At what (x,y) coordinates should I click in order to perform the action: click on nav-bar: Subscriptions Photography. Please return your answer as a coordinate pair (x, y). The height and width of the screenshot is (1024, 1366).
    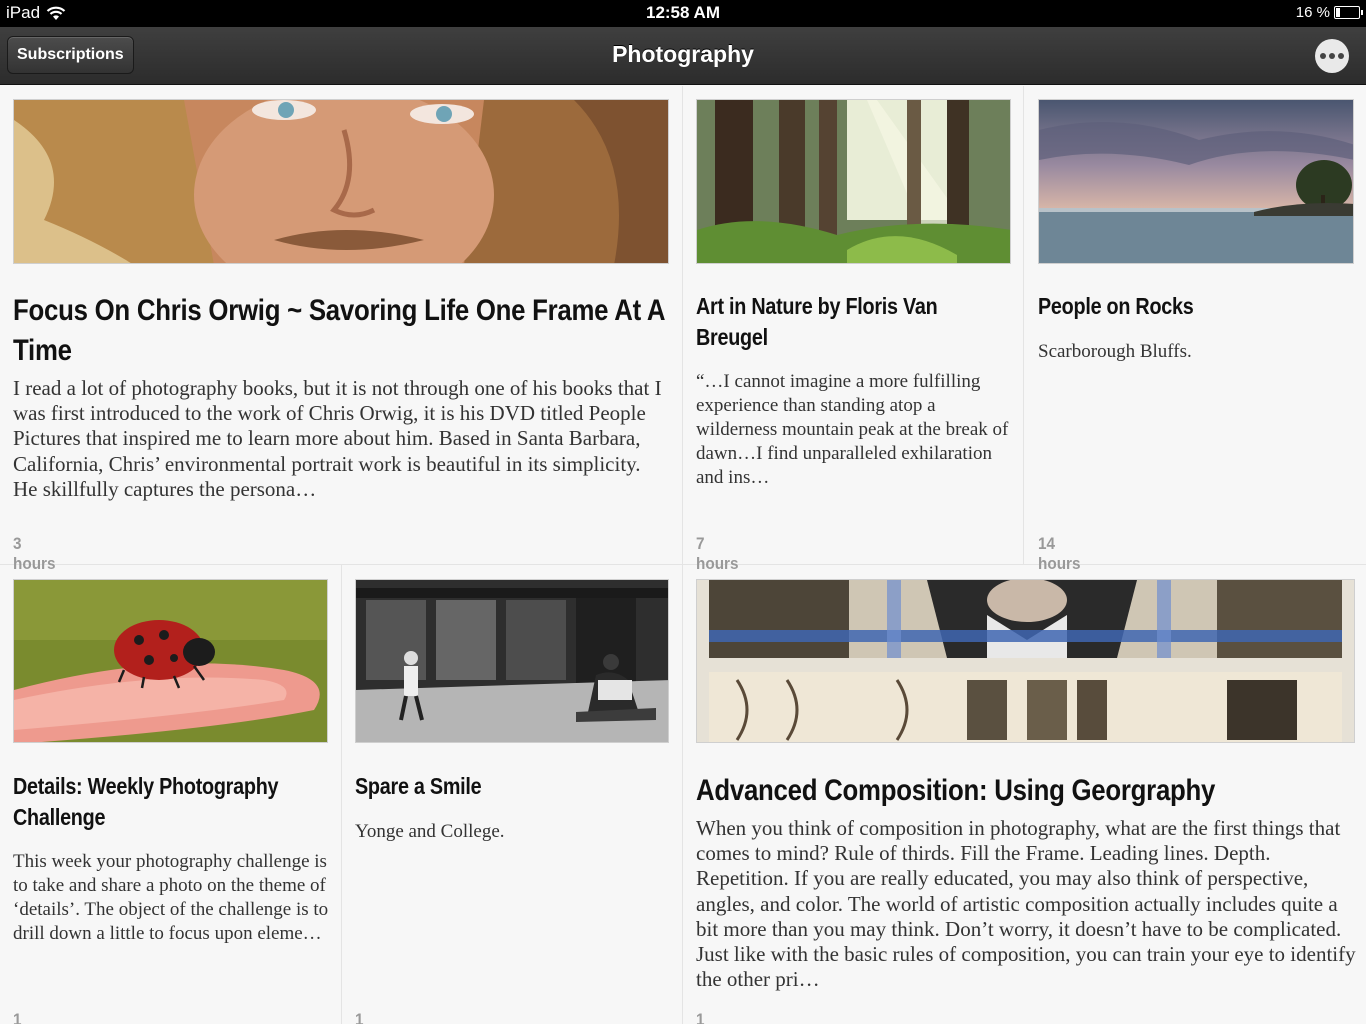
    Looking at the image, I should click on (683, 56).